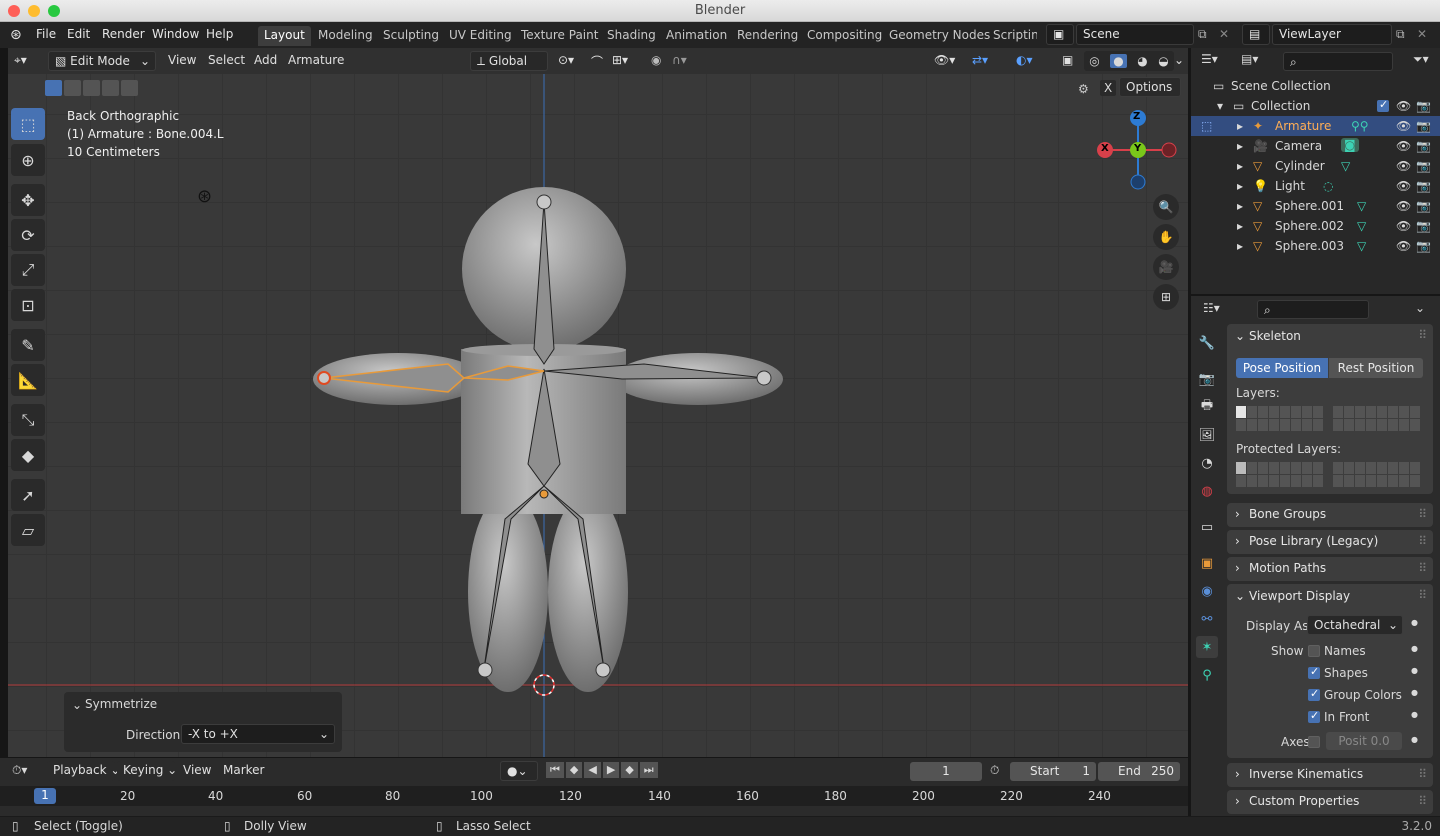 The width and height of the screenshot is (1440, 836). Describe the element at coordinates (1211, 308) in the screenshot. I see `properties-editor-icon: ☷▾` at that location.